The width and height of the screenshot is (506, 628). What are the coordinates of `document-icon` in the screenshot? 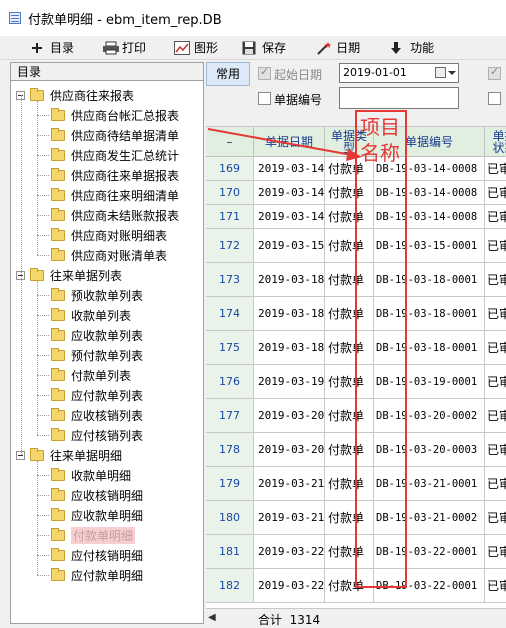 It's located at (15, 18).